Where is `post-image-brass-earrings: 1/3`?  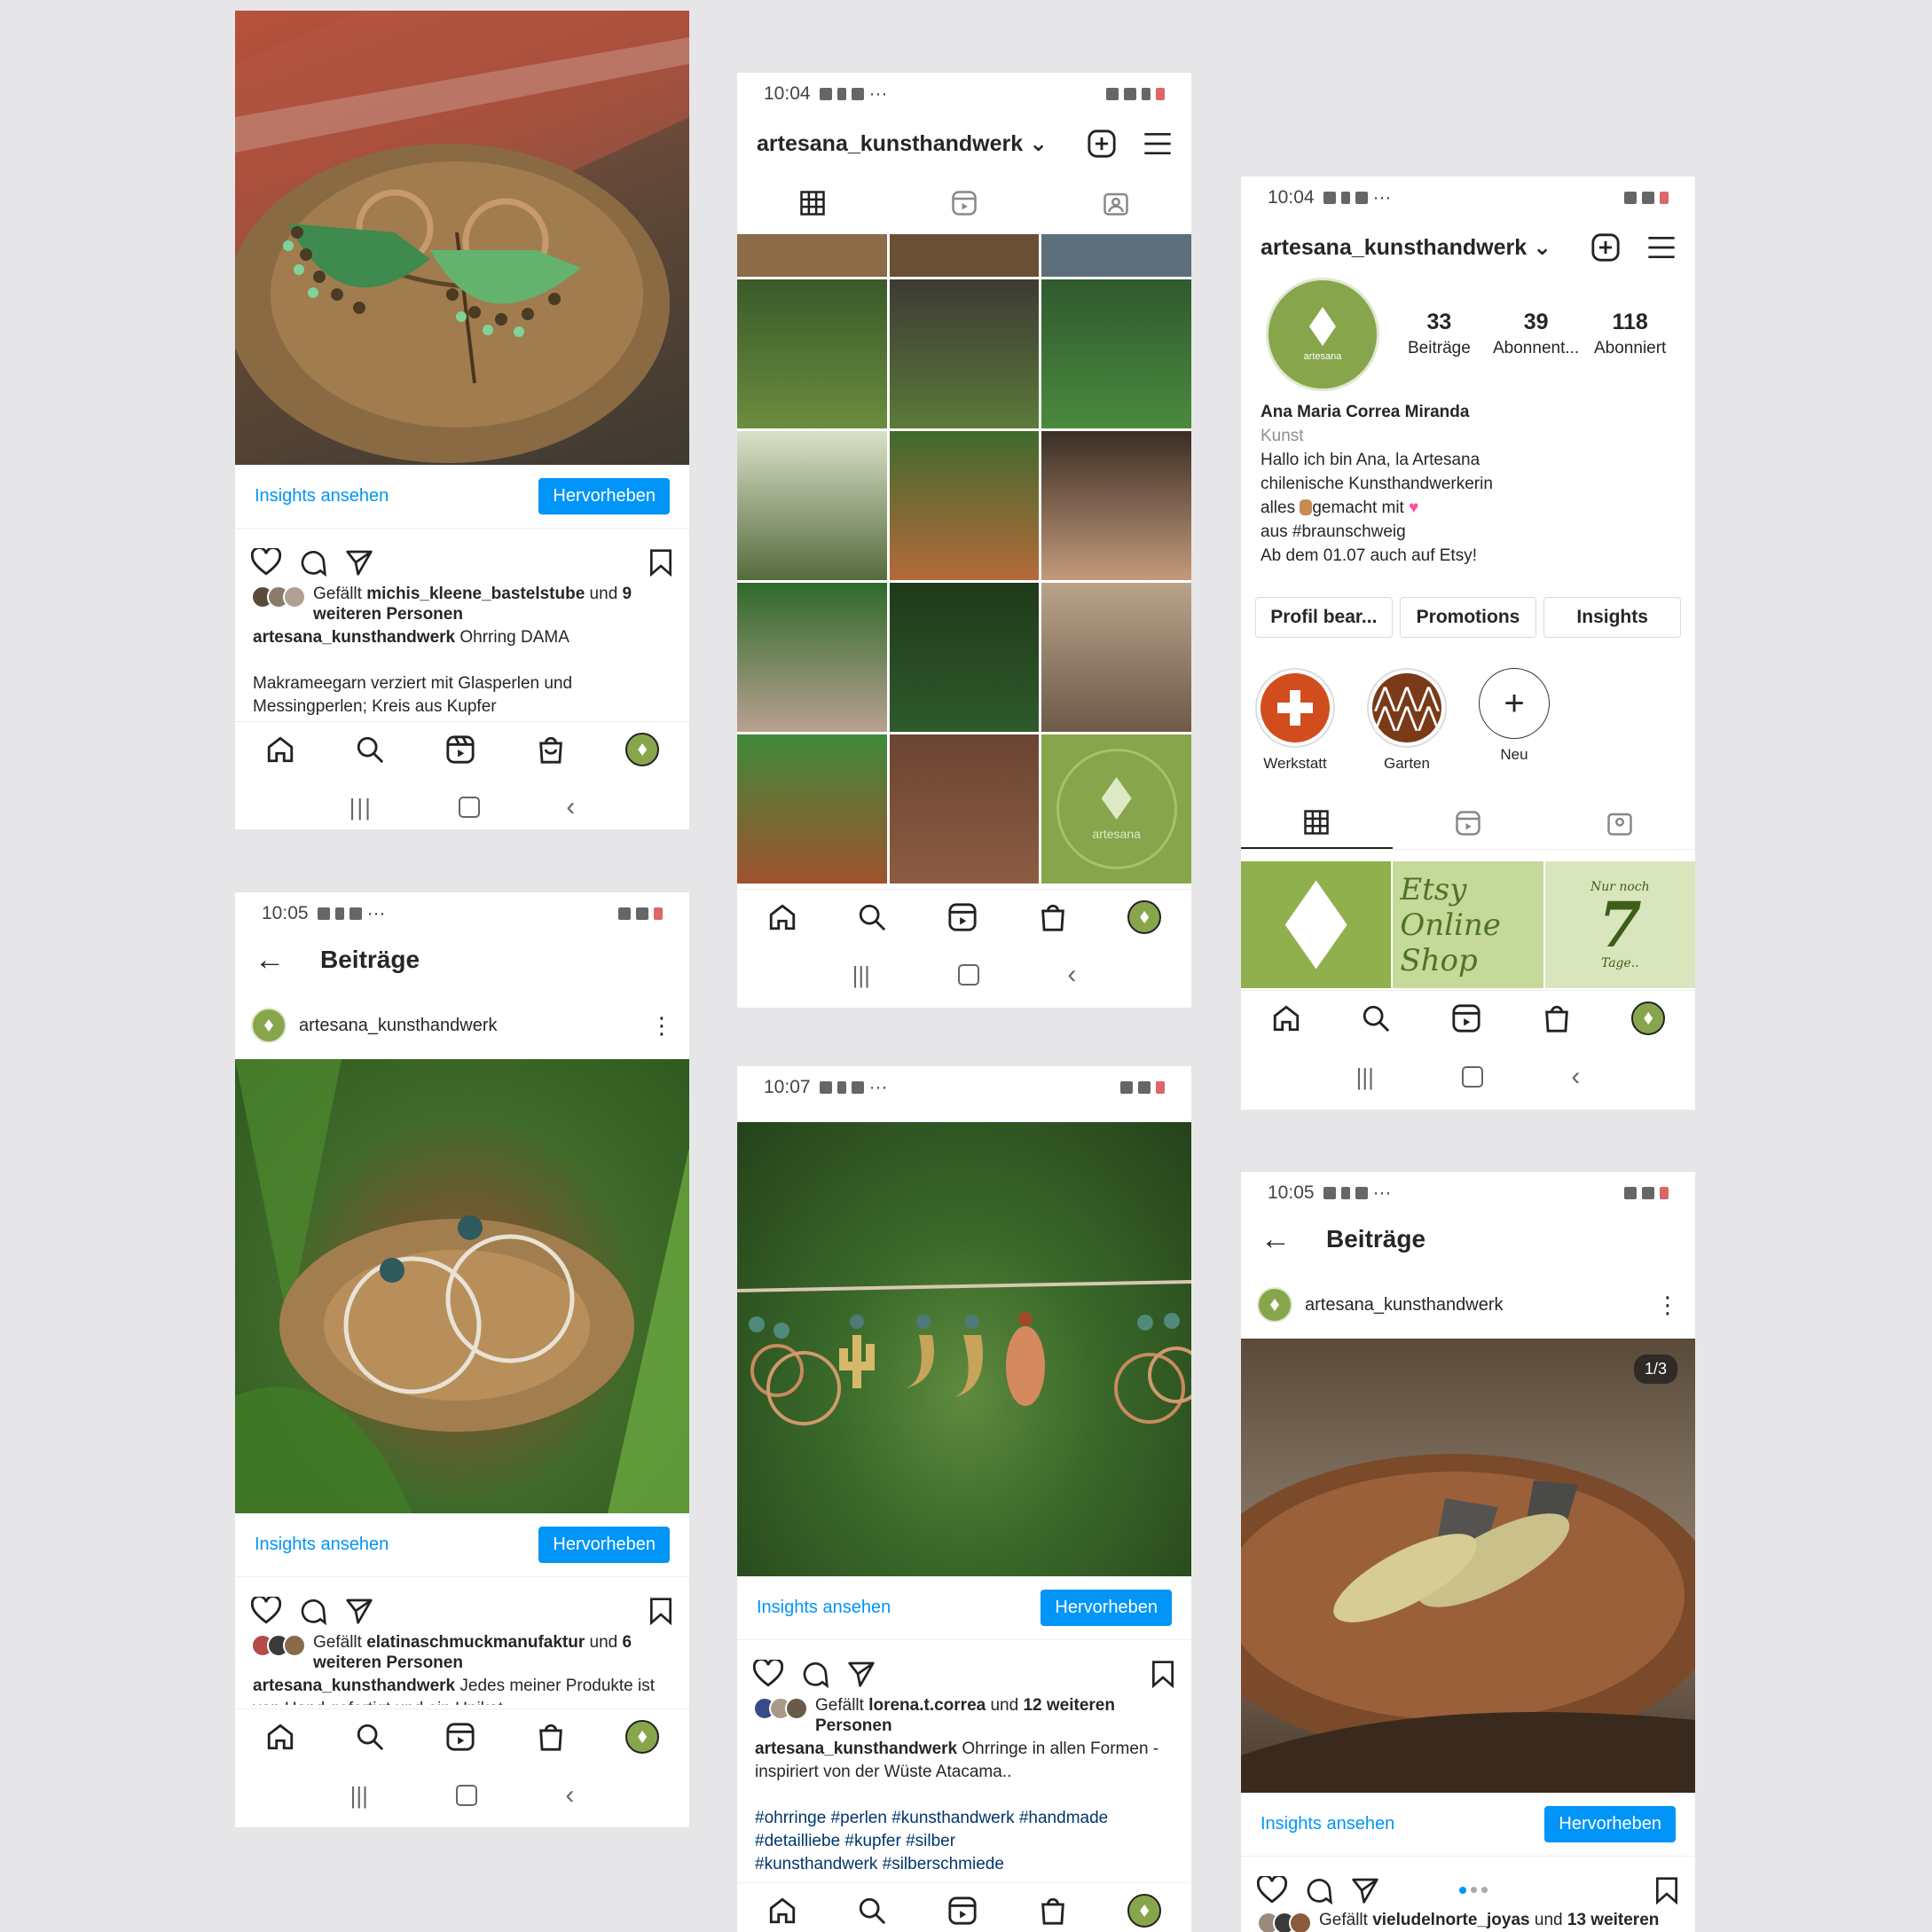 post-image-brass-earrings: 1/3 is located at coordinates (1468, 1566).